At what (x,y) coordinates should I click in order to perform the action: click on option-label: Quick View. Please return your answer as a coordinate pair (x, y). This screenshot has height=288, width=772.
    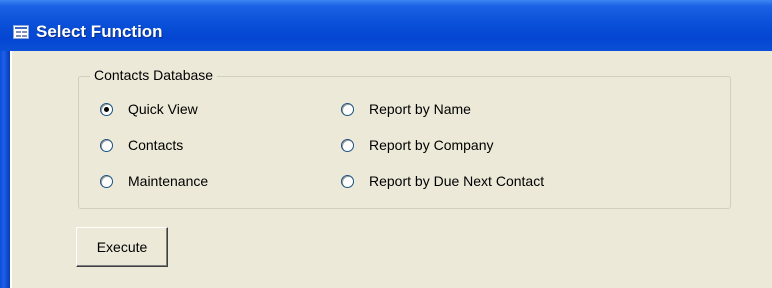
    Looking at the image, I should click on (163, 109).